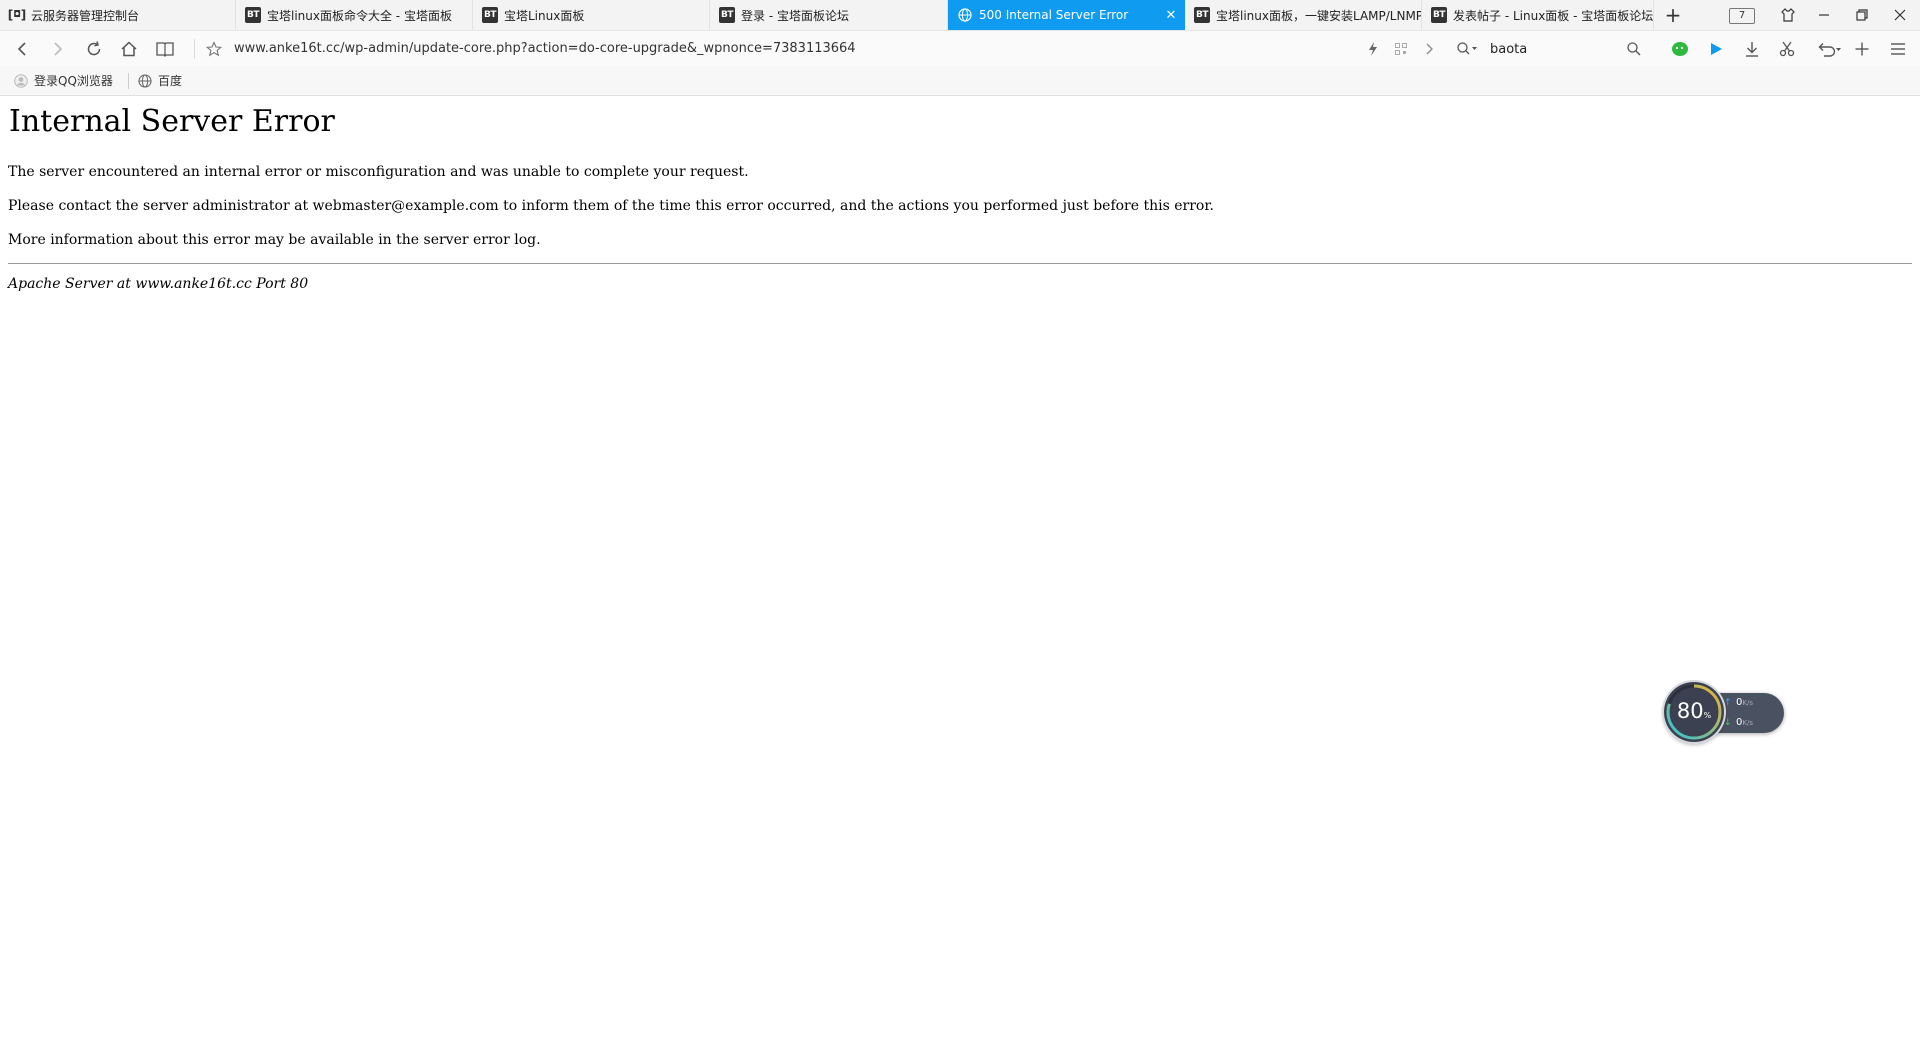 This screenshot has width=1920, height=1040. I want to click on tab-title: 云服务器管理控制台, so click(85, 15).